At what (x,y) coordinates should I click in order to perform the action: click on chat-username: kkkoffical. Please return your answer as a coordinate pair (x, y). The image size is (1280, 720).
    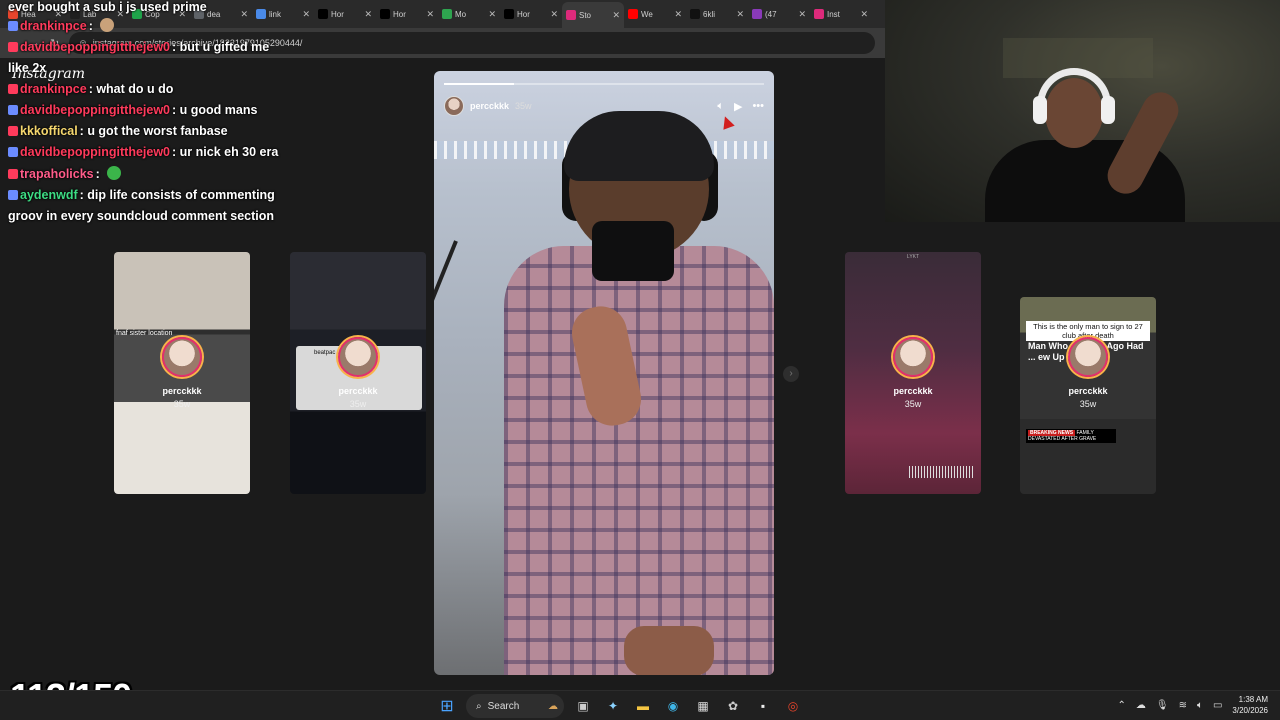
    Looking at the image, I should click on (49, 131).